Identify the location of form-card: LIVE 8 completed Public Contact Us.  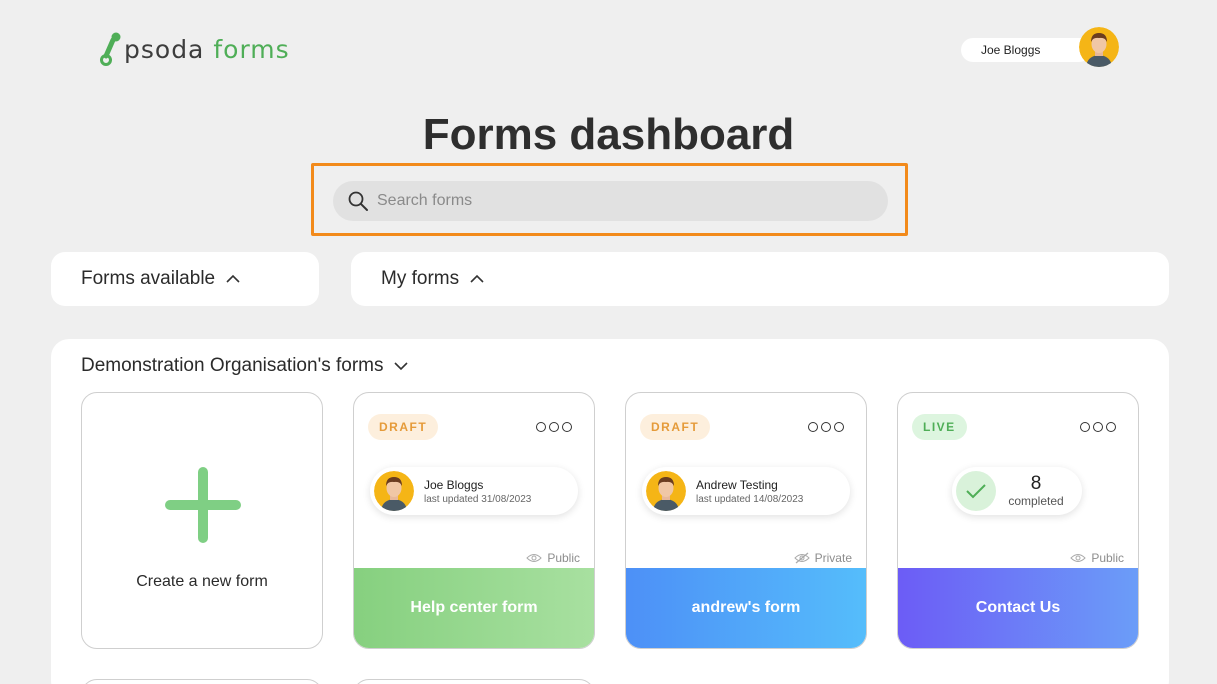
(1018, 520).